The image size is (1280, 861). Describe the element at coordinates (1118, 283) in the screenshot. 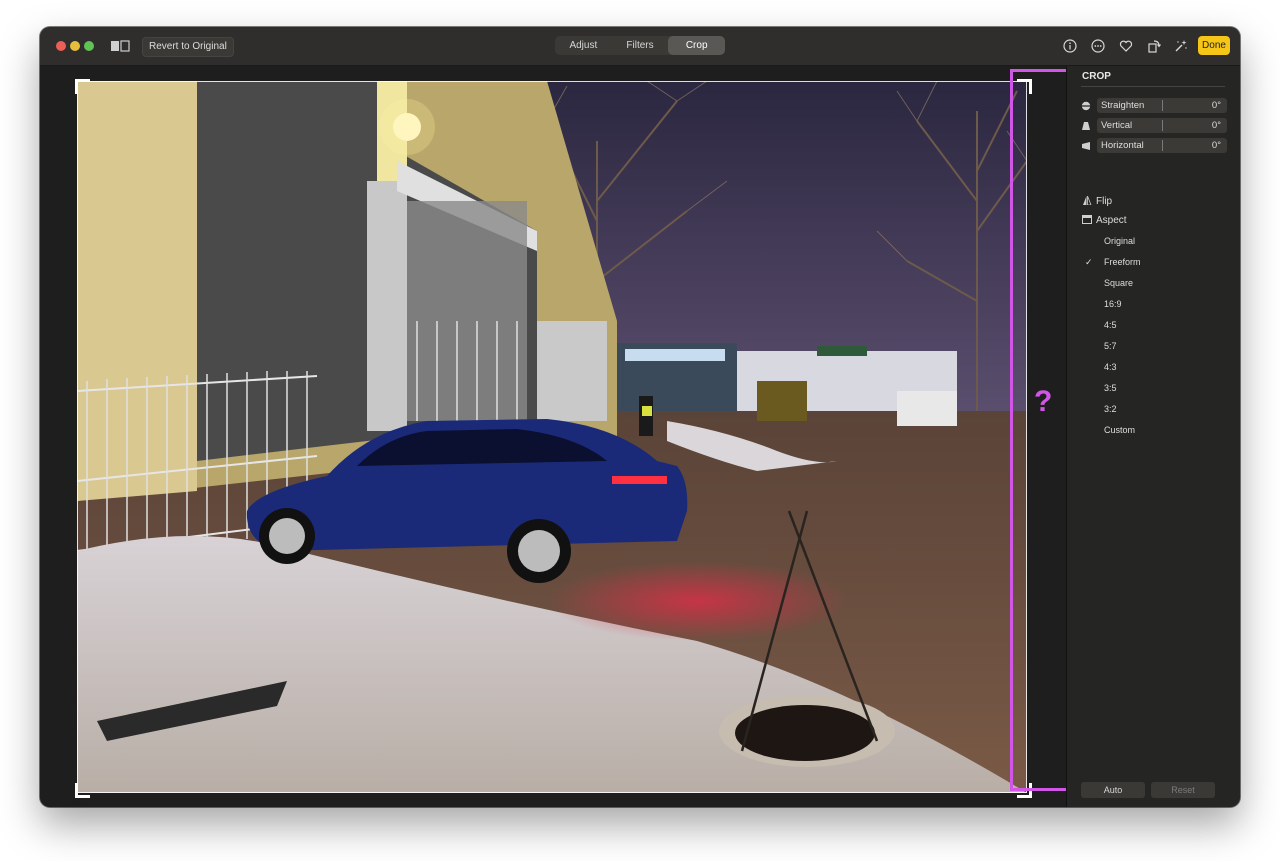

I see `aspect-option-square: Square` at that location.